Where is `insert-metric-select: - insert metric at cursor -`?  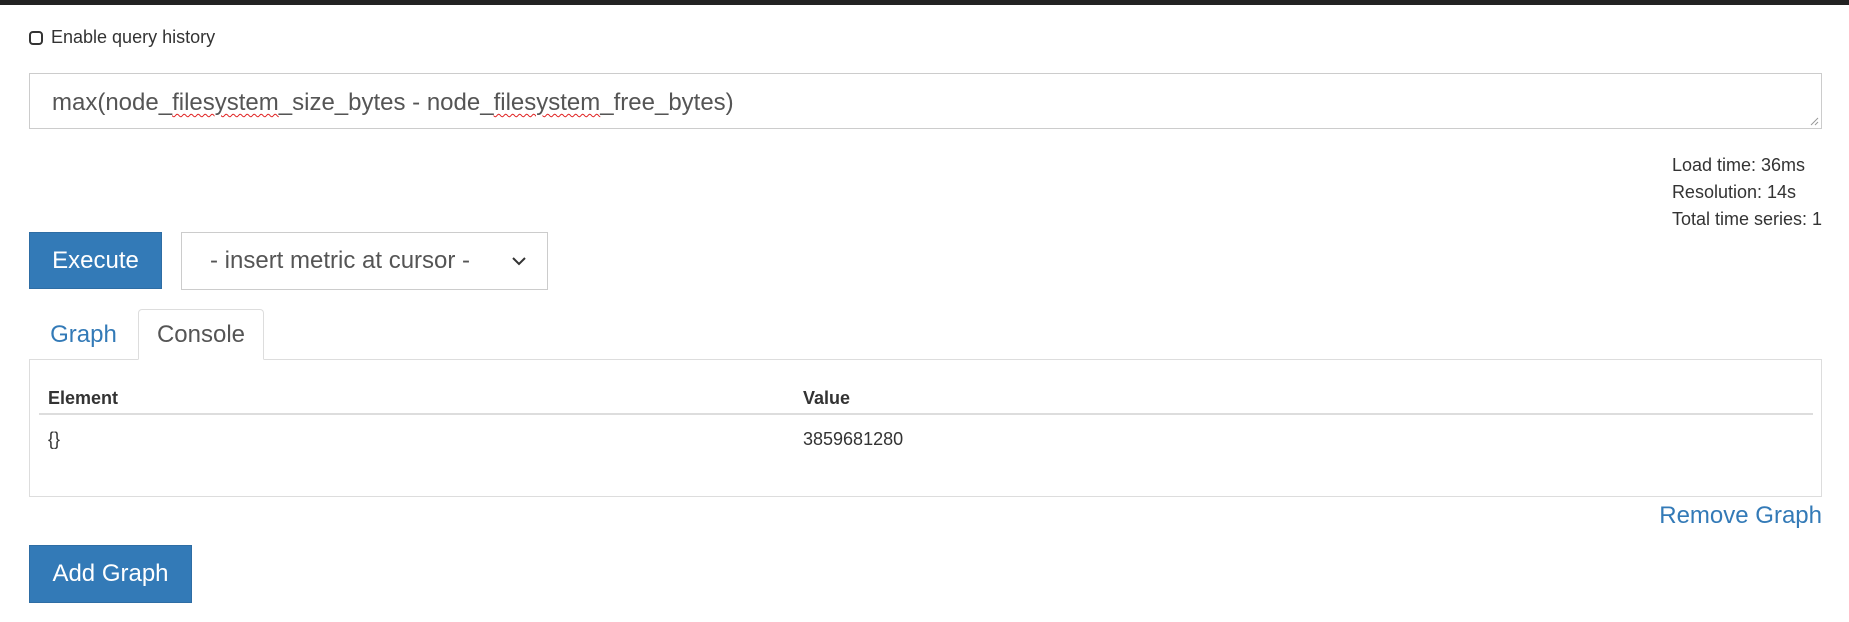 insert-metric-select: - insert metric at cursor - is located at coordinates (364, 261).